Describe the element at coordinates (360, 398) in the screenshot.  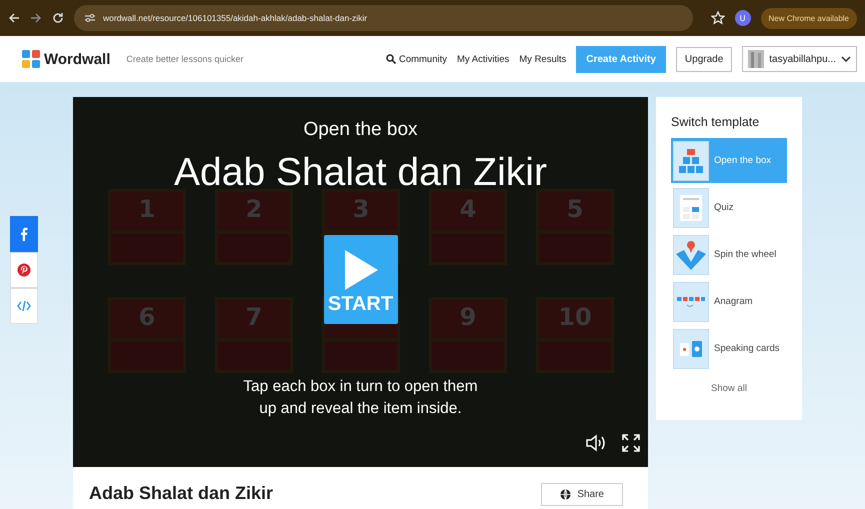
I see `instructions: Tap each box in turn to open them up and reveal the item inside.` at that location.